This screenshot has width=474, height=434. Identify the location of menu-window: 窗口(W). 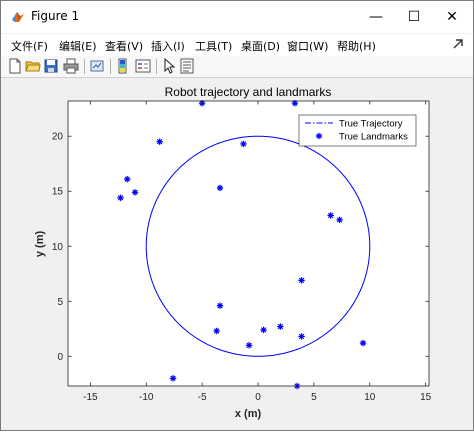
(307, 46).